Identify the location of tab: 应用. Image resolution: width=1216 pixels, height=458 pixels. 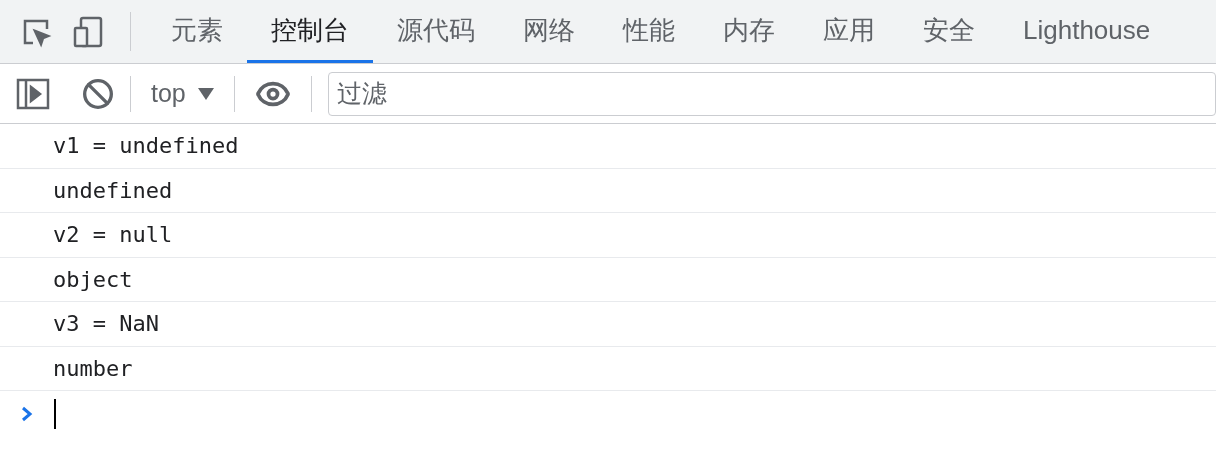
(849, 31).